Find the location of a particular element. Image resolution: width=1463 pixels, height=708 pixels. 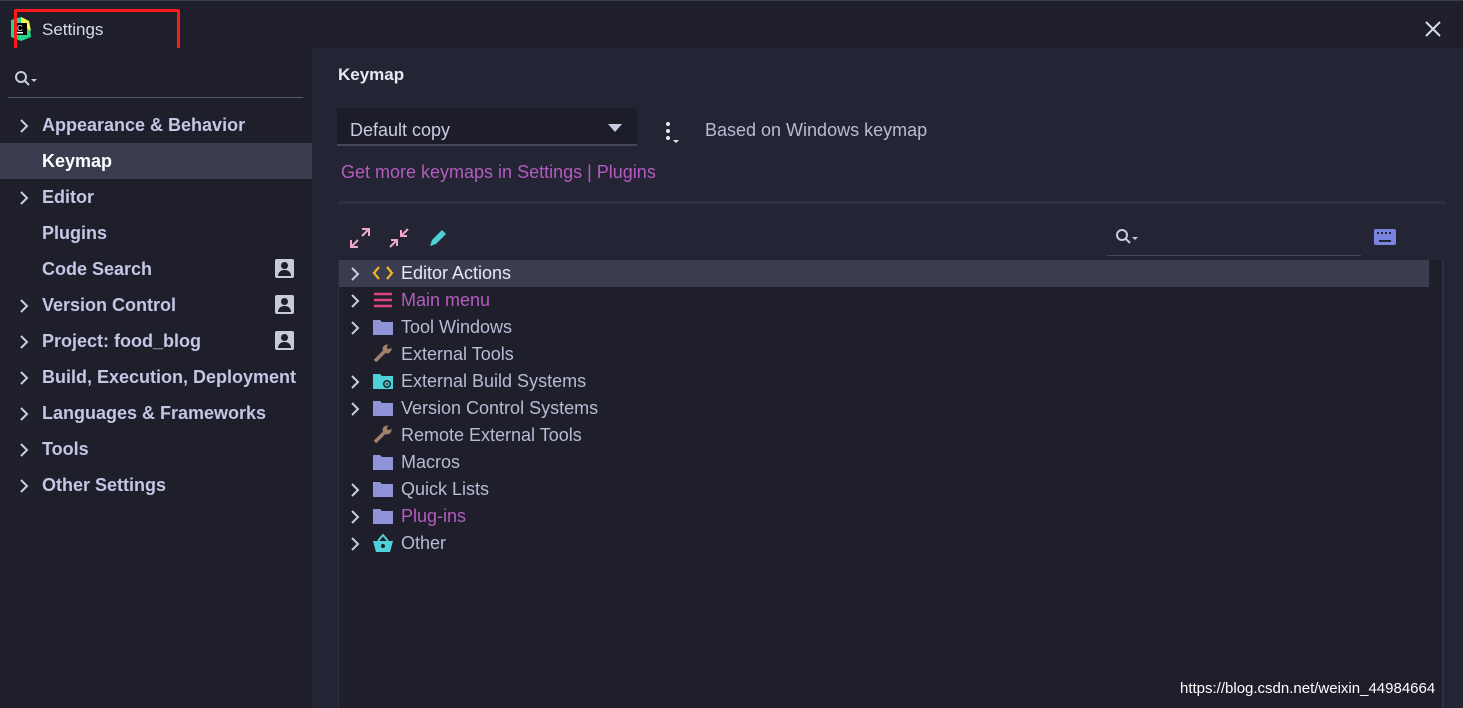

sidebar-item-languages-frameworks: Languages & Frameworks is located at coordinates (156, 413).